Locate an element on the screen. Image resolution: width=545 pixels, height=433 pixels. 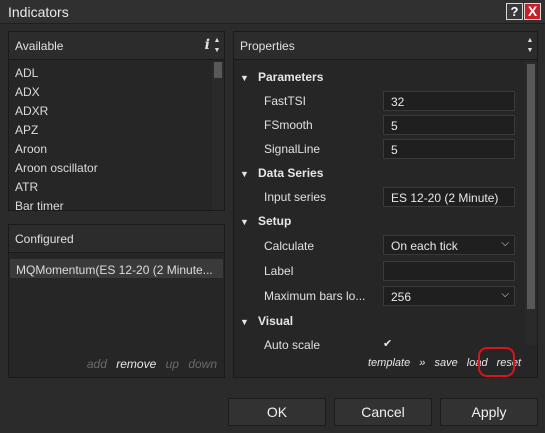
max-bars-select: 256 ⌵ is located at coordinates (449, 296).